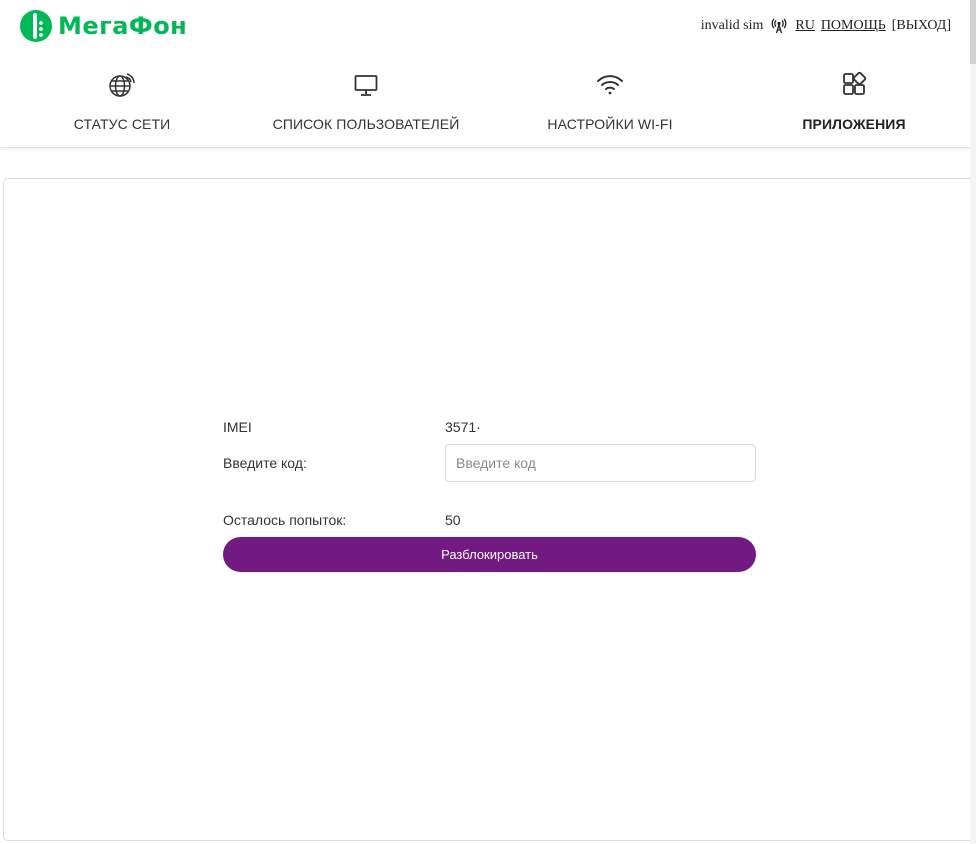  What do you see at coordinates (285, 520) in the screenshot?
I see `attempts-label: Осталось попыток:` at bounding box center [285, 520].